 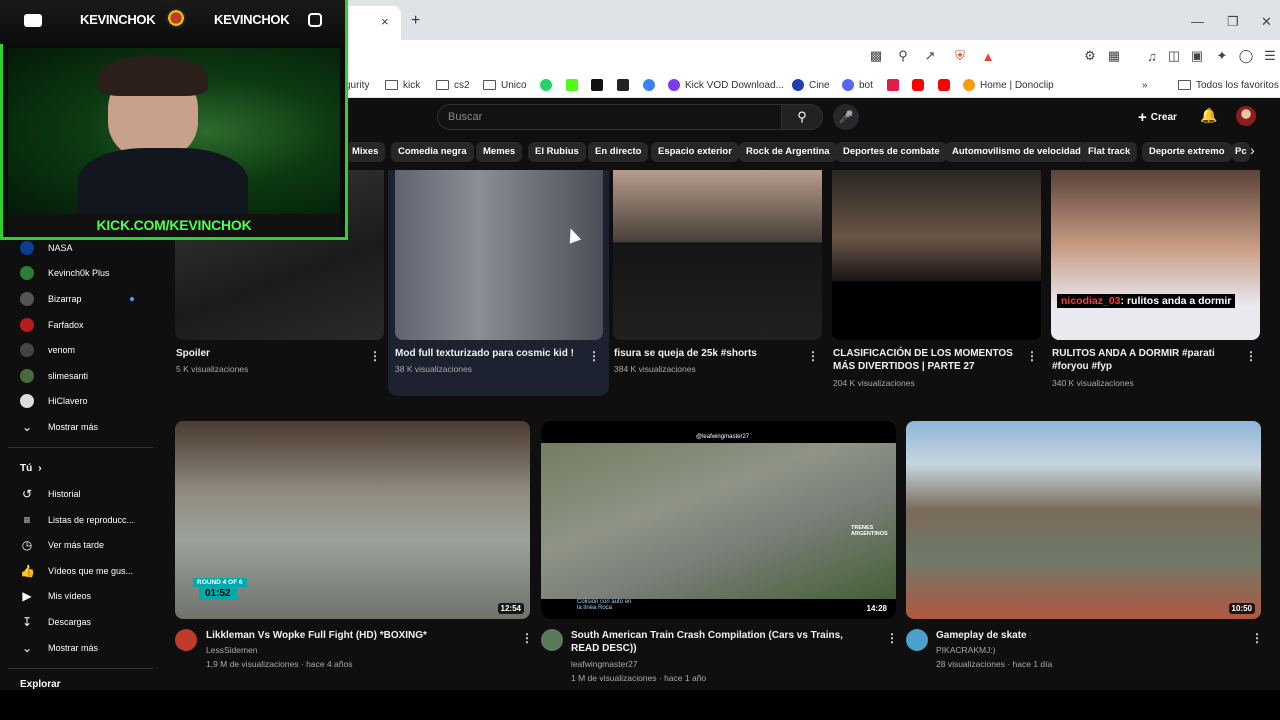 What do you see at coordinates (903, 56) in the screenshot?
I see `zoom-icon: ⚲` at bounding box center [903, 56].